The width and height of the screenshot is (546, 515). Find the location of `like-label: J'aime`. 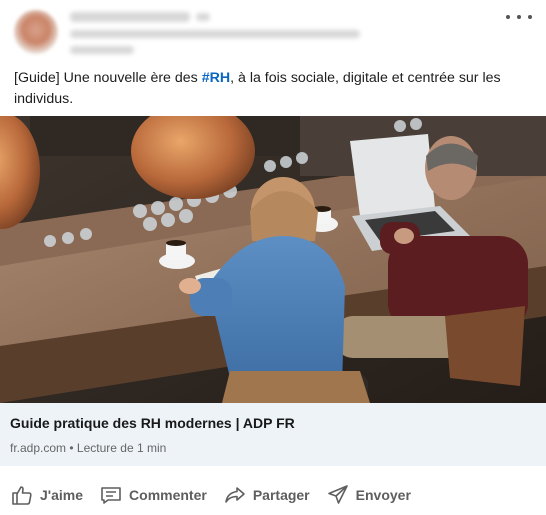

like-label: J'aime is located at coordinates (62, 495).